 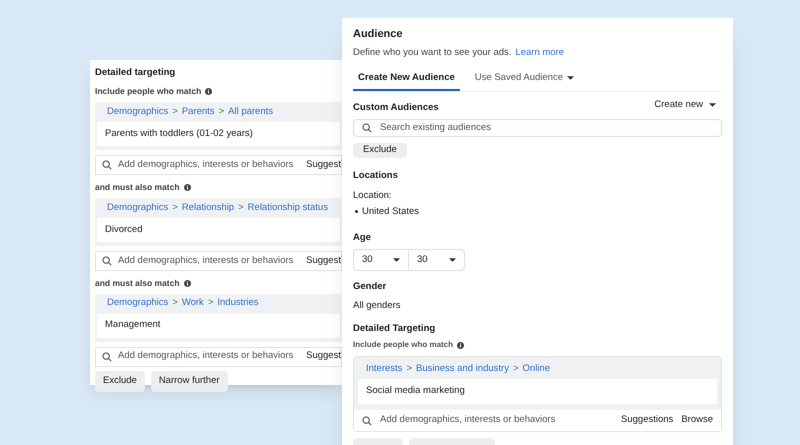 I want to click on learn-more-link: Learn more, so click(x=539, y=53).